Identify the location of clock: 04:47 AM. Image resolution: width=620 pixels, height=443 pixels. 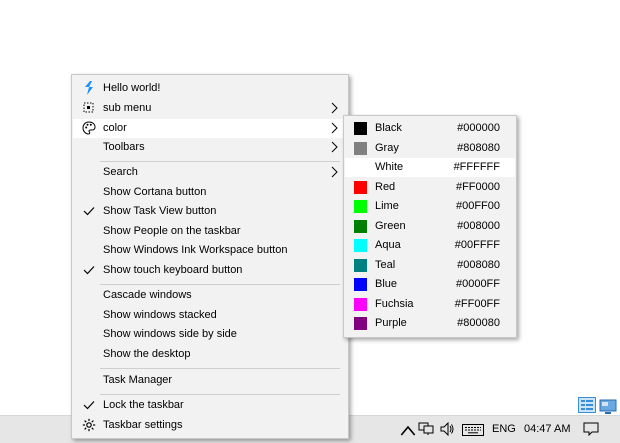
(547, 429).